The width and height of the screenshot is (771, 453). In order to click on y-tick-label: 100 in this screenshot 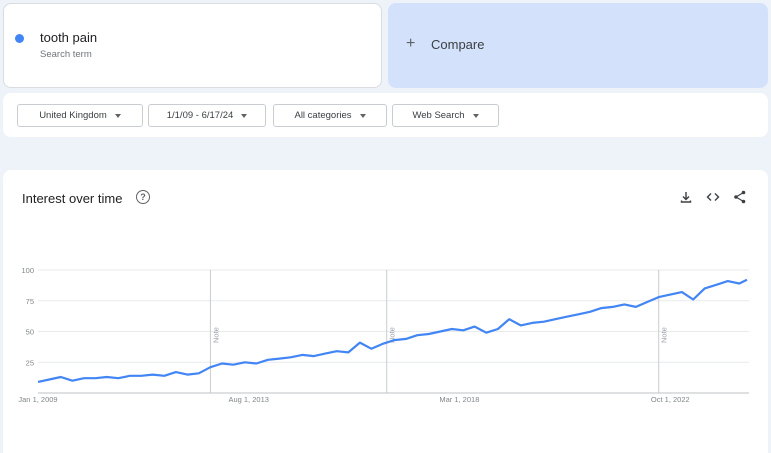, I will do `click(27, 270)`.